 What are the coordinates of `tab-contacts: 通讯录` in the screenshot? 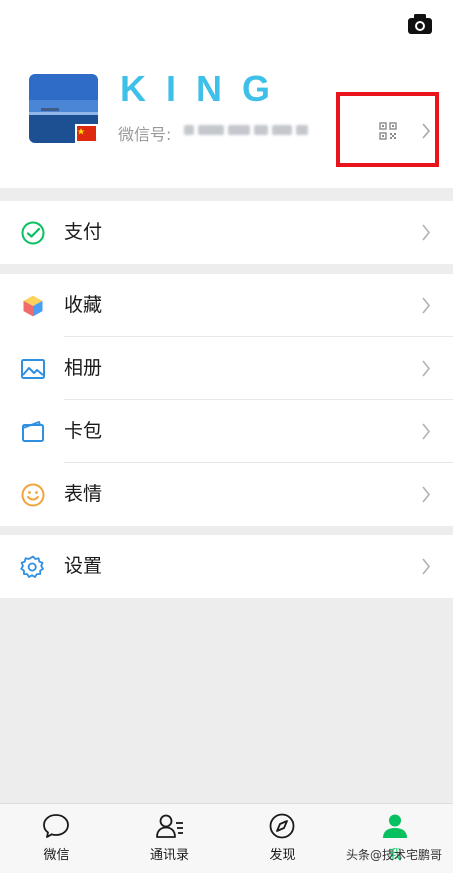 It's located at (169, 838).